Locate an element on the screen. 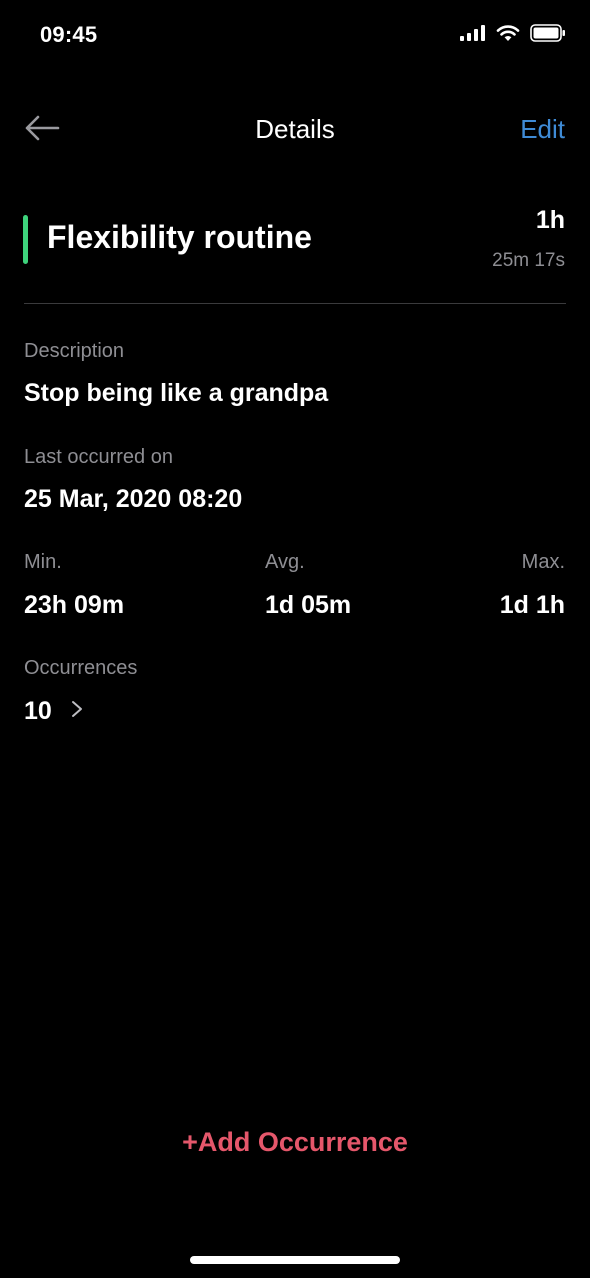  description-label: Description is located at coordinates (74, 351).